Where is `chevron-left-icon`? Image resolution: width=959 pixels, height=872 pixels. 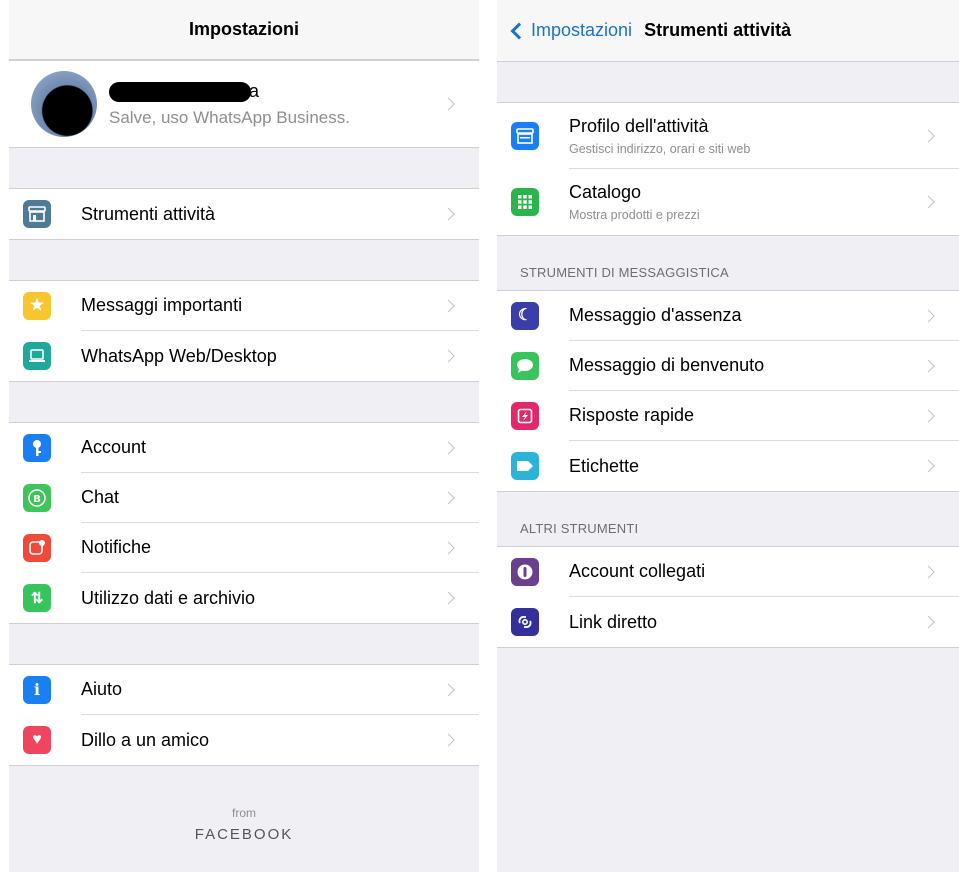
chevron-left-icon is located at coordinates (519, 30).